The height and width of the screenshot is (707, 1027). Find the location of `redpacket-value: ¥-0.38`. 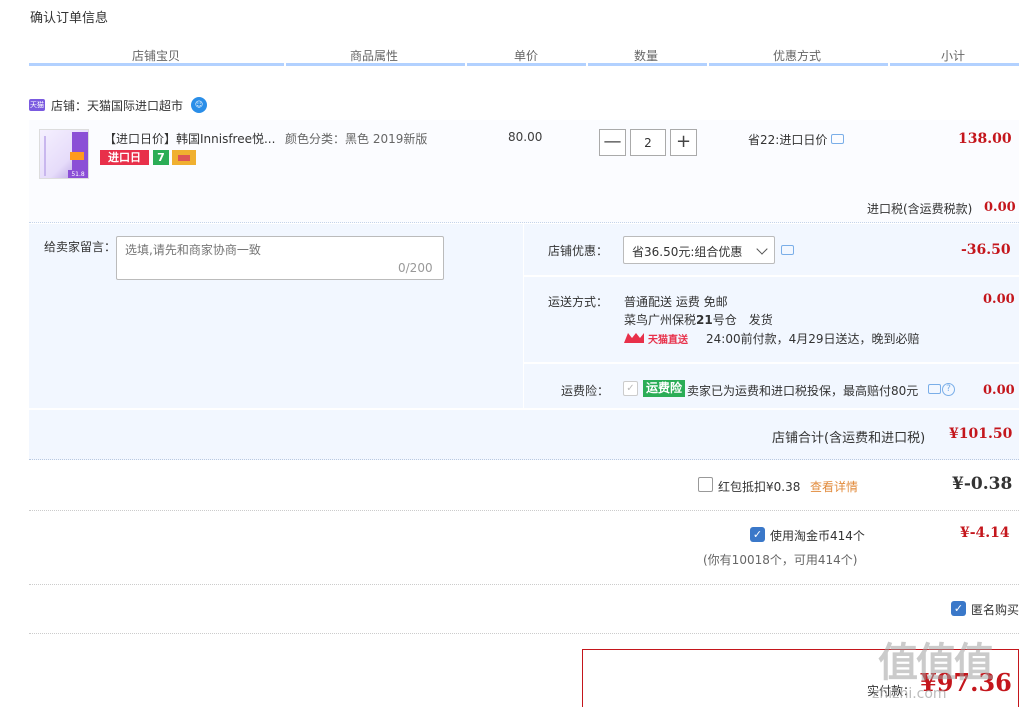

redpacket-value: ¥-0.38 is located at coordinates (982, 484).